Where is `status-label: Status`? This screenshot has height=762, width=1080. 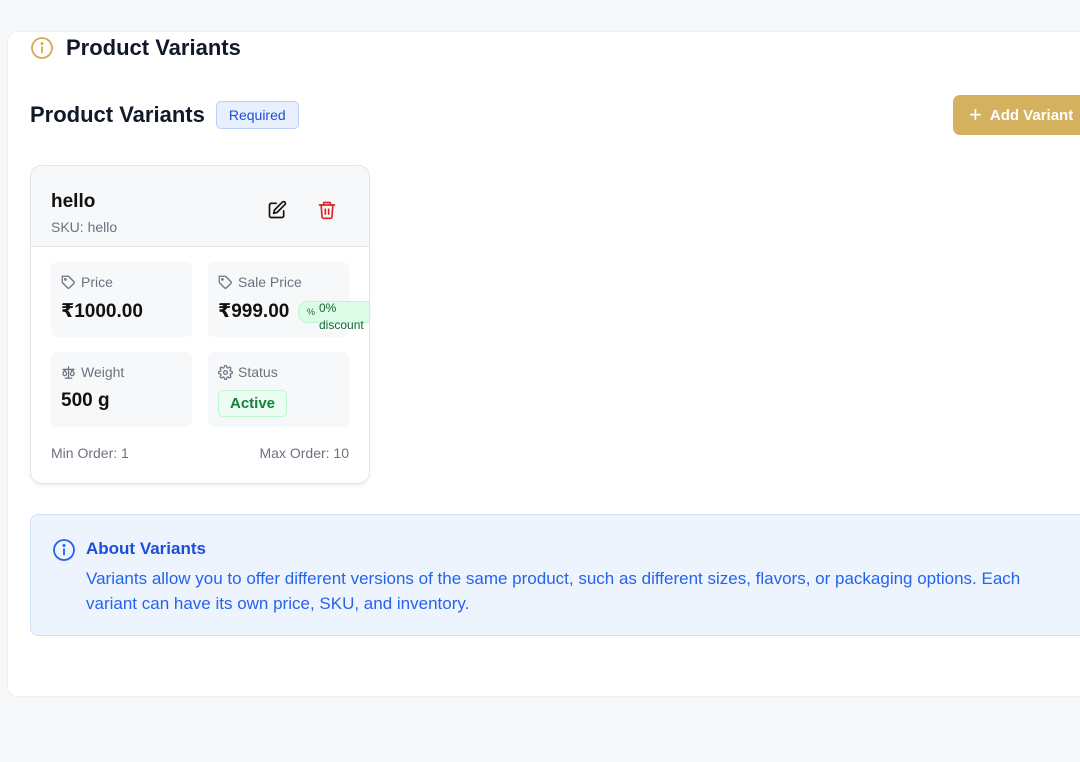
status-label: Status is located at coordinates (258, 372).